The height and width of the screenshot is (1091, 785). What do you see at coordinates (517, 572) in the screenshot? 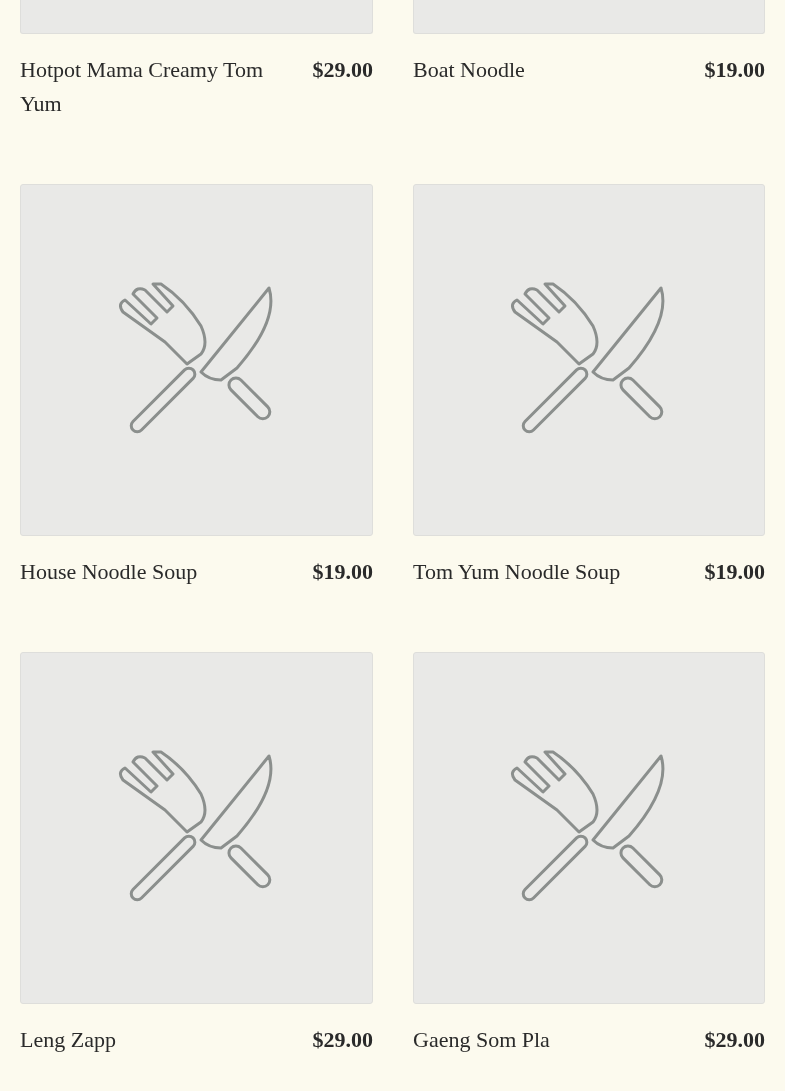
I see `dish-name: Tom Yum Noodle Soup` at bounding box center [517, 572].